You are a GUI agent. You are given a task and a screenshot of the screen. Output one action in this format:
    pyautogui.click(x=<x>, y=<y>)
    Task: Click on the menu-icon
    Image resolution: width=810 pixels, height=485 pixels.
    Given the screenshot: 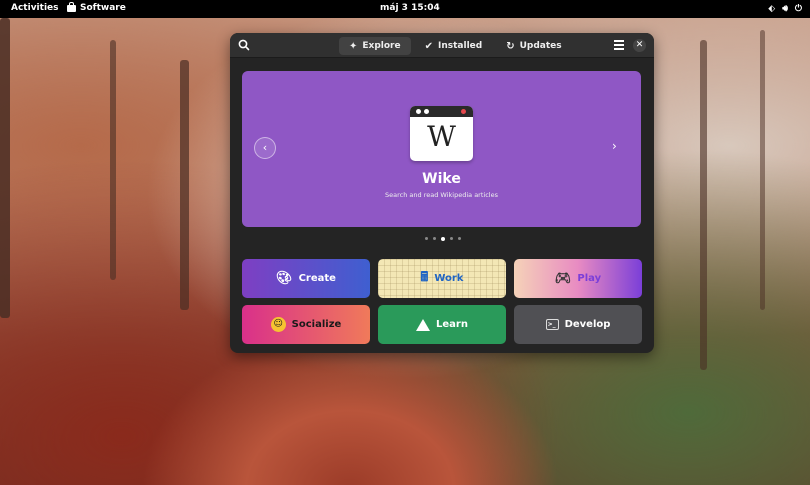 What is the action you would take?
    pyautogui.click(x=619, y=45)
    